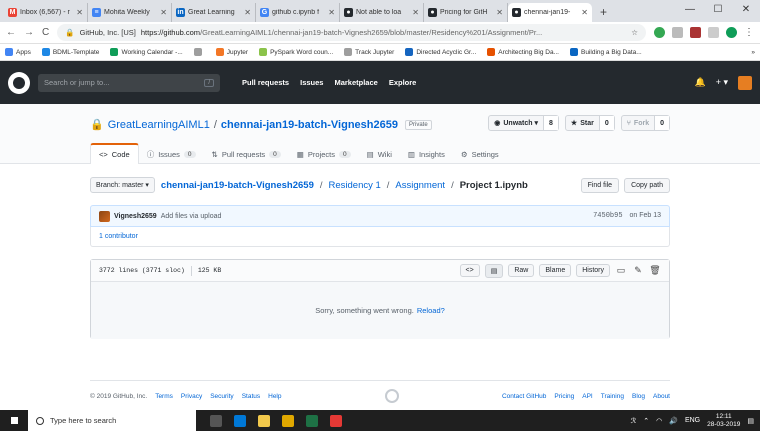 Image resolution: width=760 pixels, height=431 pixels. I want to click on nav-explore: Explore, so click(403, 82).